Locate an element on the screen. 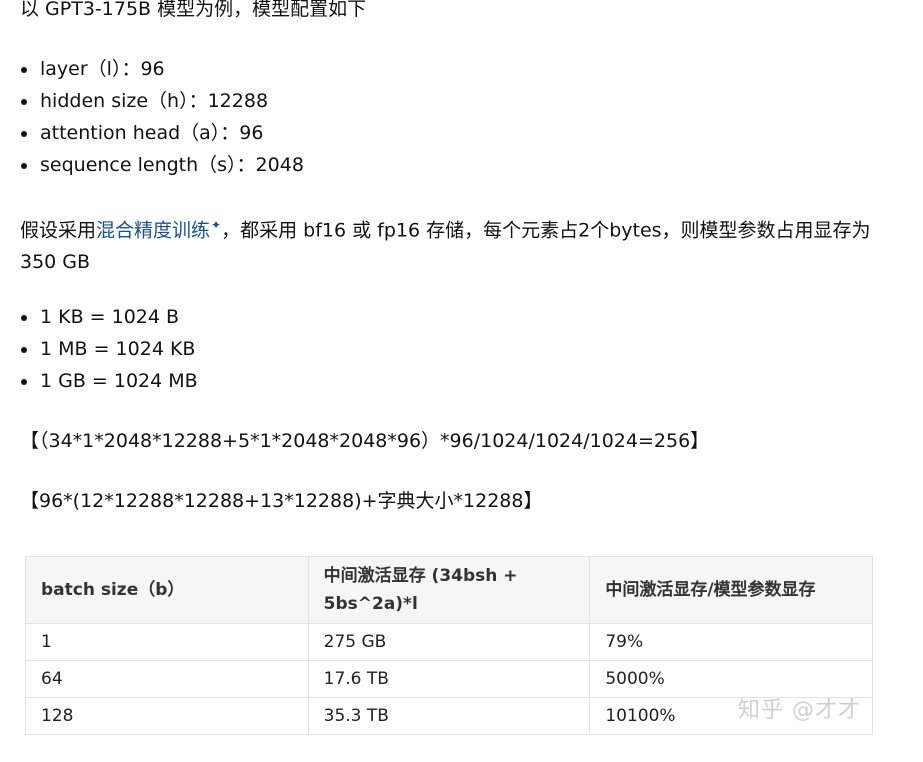  list-item-text: 1 MB = 1024 KB is located at coordinates (118, 349).